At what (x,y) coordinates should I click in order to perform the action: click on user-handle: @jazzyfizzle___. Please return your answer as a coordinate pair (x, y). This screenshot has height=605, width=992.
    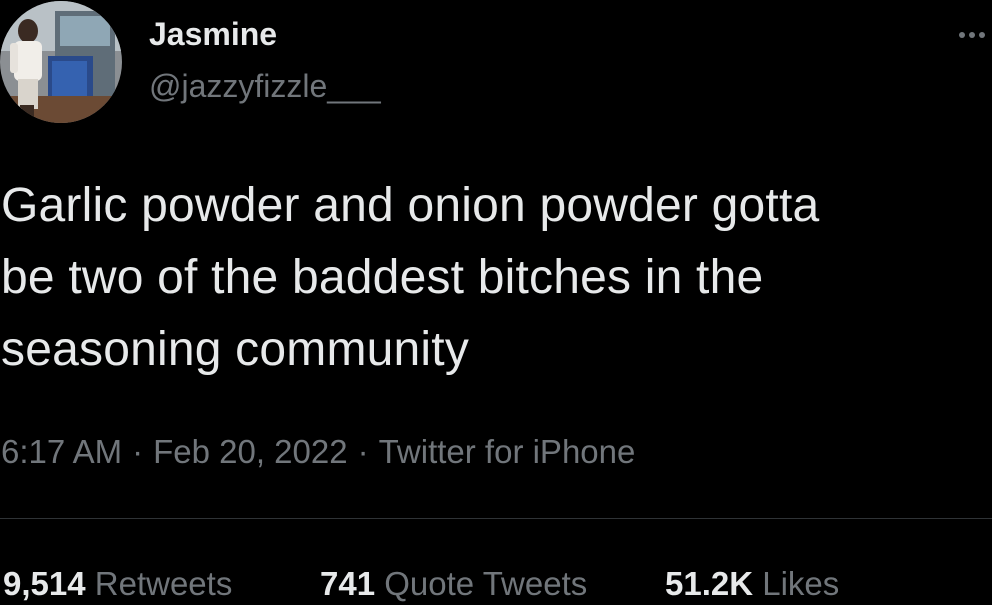
    Looking at the image, I should click on (265, 86).